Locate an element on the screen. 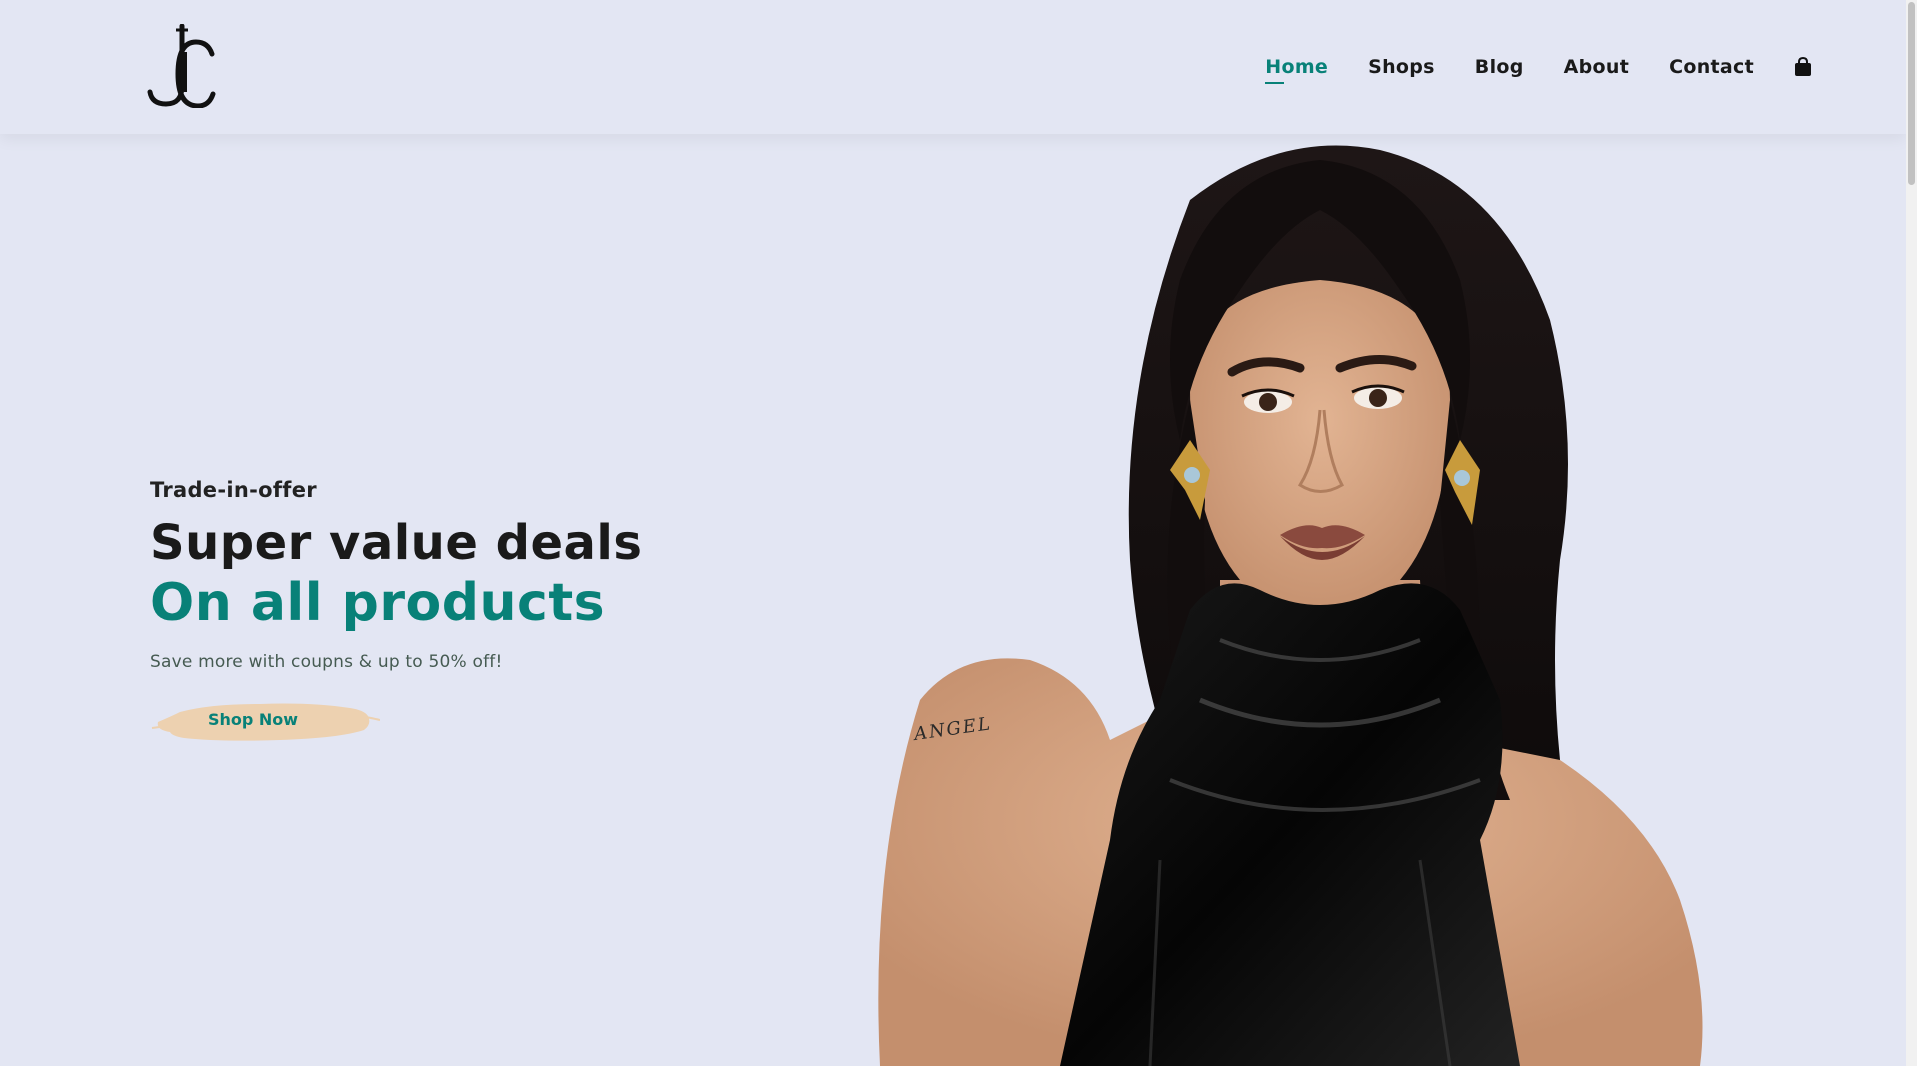 Image resolution: width=1917 pixels, height=1066 pixels. nav-blog: Blog is located at coordinates (1499, 67).